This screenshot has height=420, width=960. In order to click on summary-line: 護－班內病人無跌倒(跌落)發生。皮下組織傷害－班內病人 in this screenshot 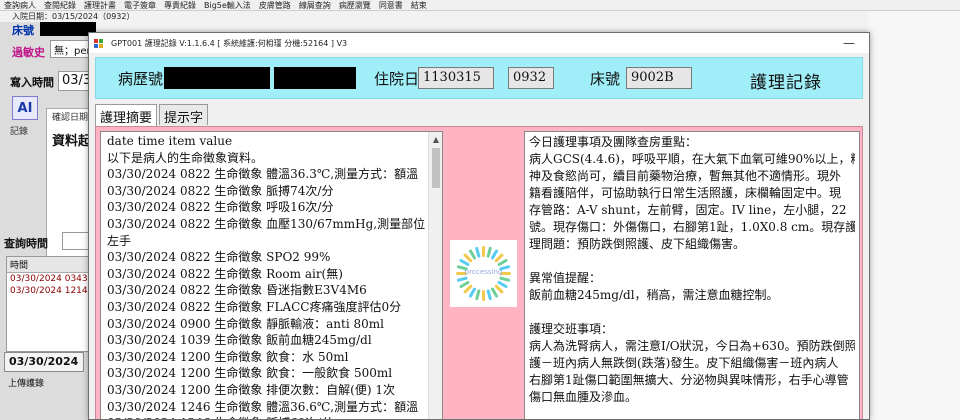, I will do `click(684, 363)`.